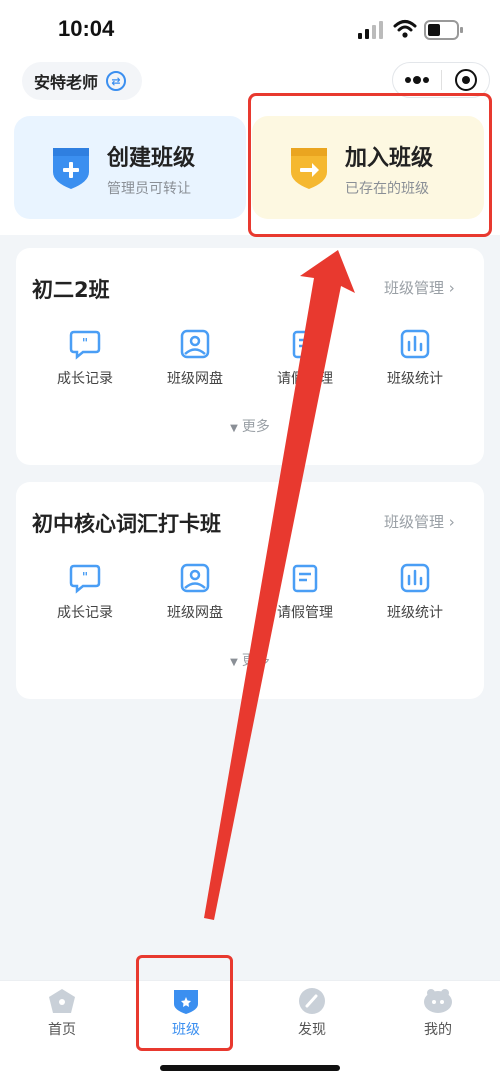  I want to click on status-bar: 10:04, so click(250, 30).